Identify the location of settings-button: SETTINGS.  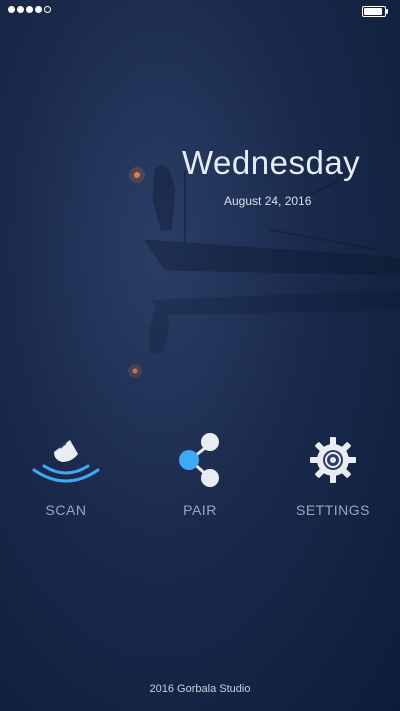
(333, 474).